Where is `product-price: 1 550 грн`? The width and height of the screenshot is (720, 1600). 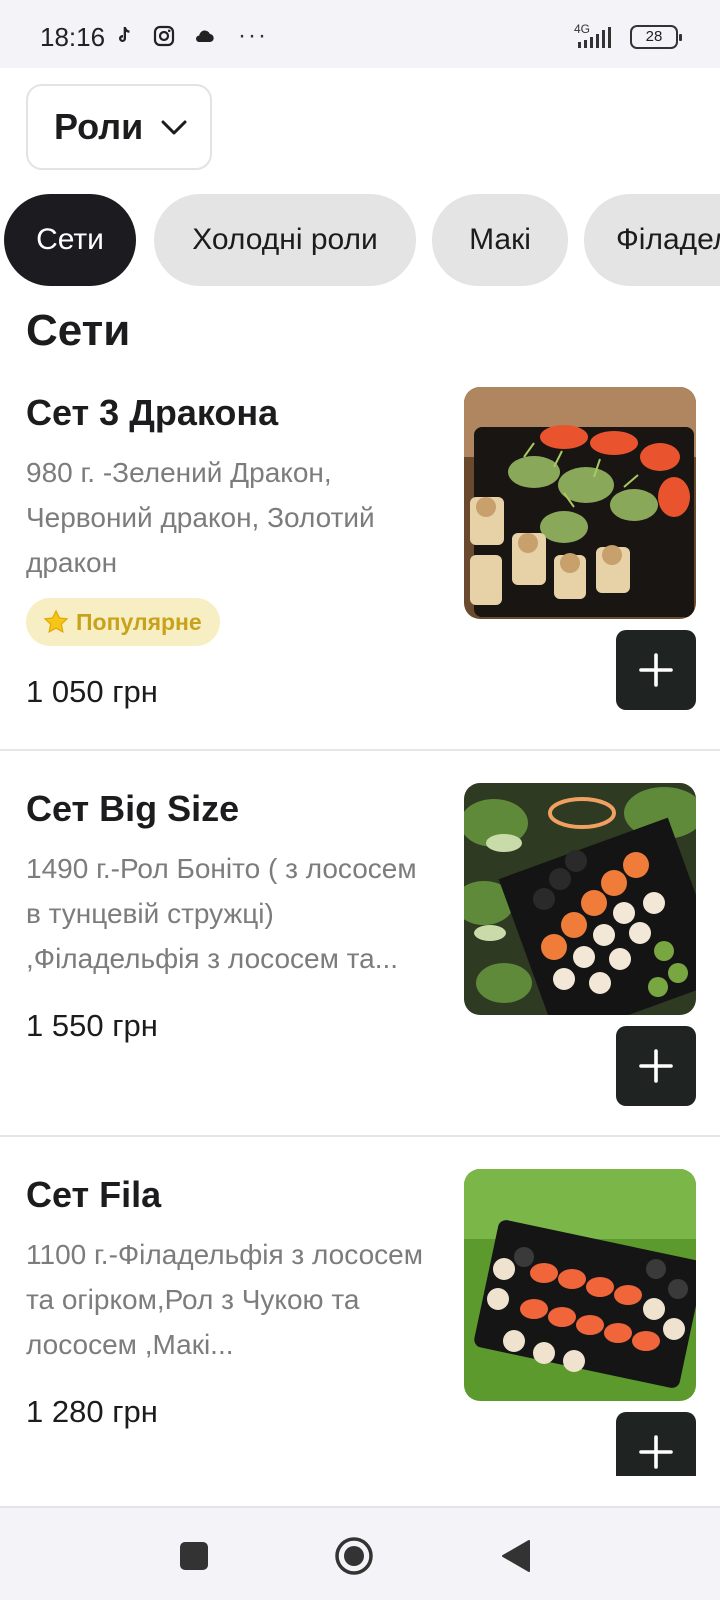 product-price: 1 550 грн is located at coordinates (92, 1025).